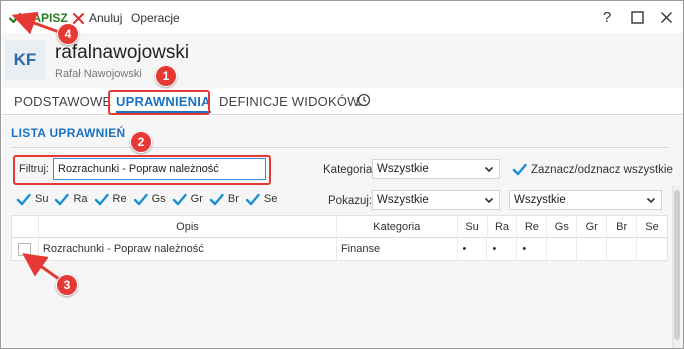 The height and width of the screenshot is (349, 684). What do you see at coordinates (68, 34) in the screenshot?
I see `annotation-badge-4: 4` at bounding box center [68, 34].